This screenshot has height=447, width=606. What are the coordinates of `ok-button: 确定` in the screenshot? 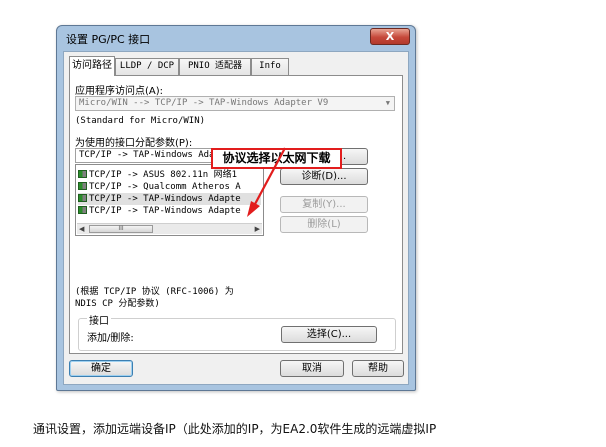 It's located at (101, 368).